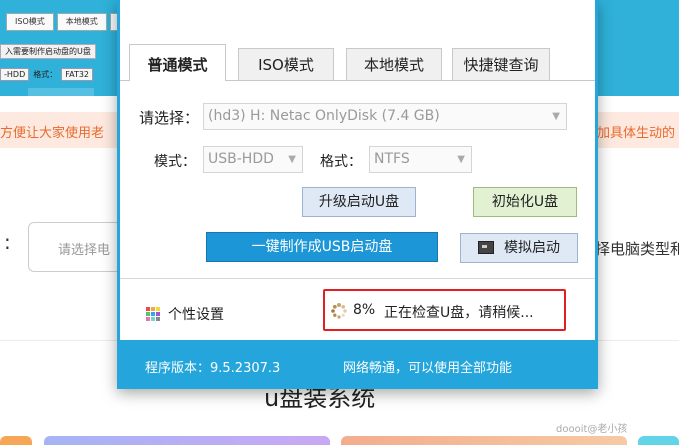 This screenshot has width=679, height=445. Describe the element at coordinates (213, 368) in the screenshot. I see `program-version: 程序版本：9.5.2307.3` at that location.